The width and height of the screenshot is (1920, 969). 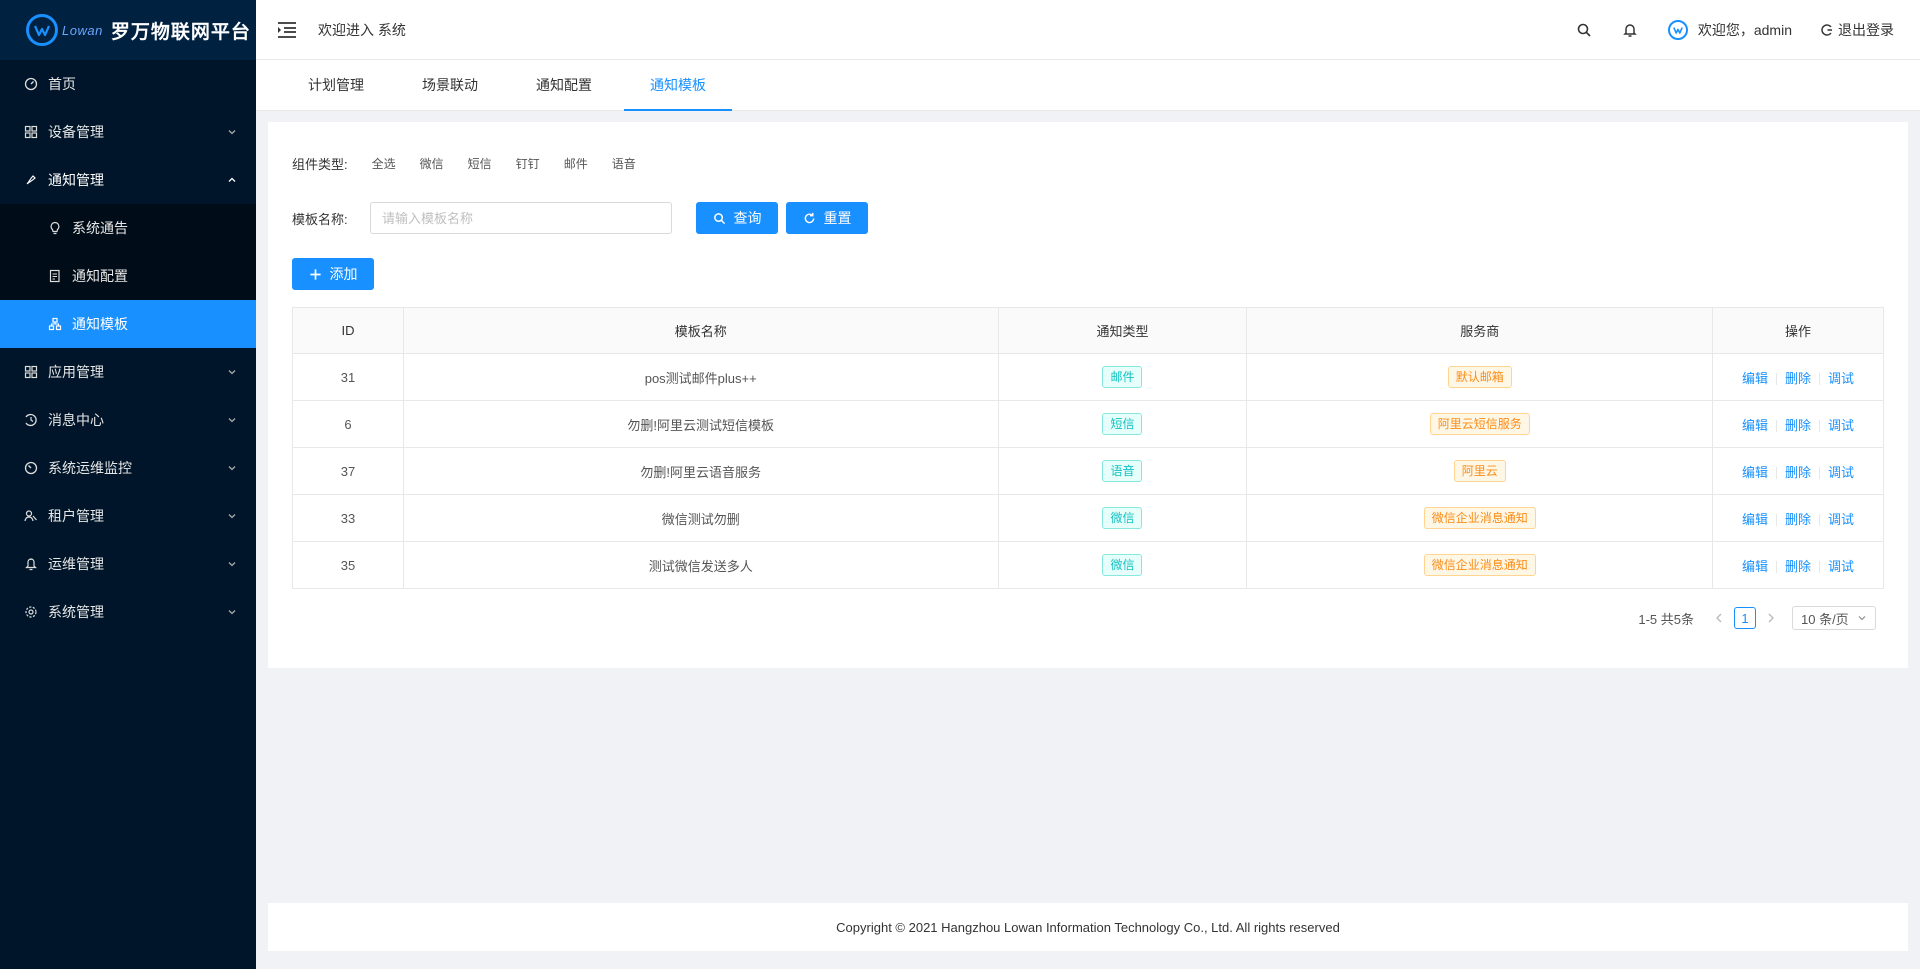 I want to click on reload-icon, so click(x=809, y=217).